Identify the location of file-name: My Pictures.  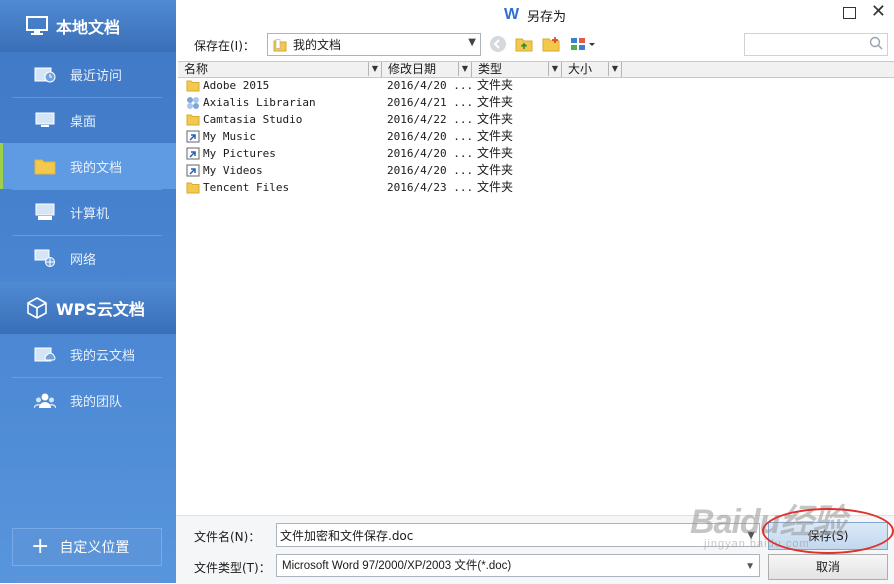
(239, 153).